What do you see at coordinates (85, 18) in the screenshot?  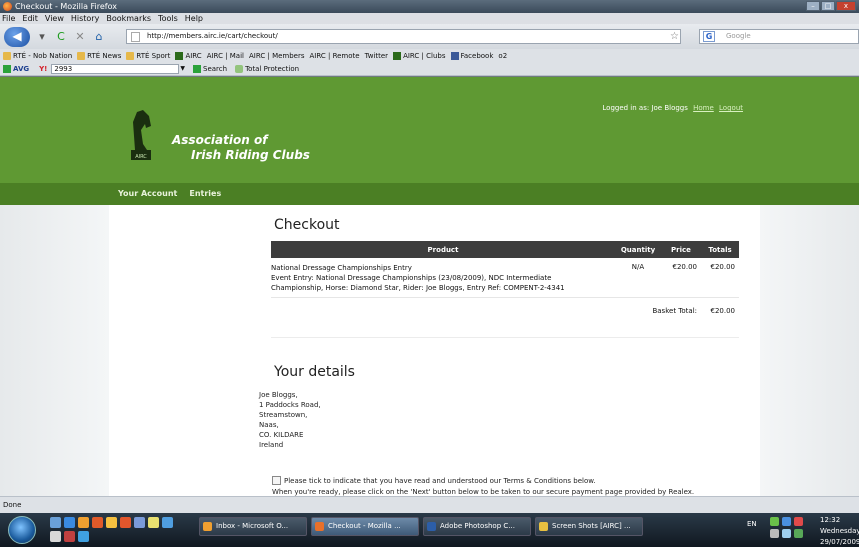 I see `menu-history: History` at bounding box center [85, 18].